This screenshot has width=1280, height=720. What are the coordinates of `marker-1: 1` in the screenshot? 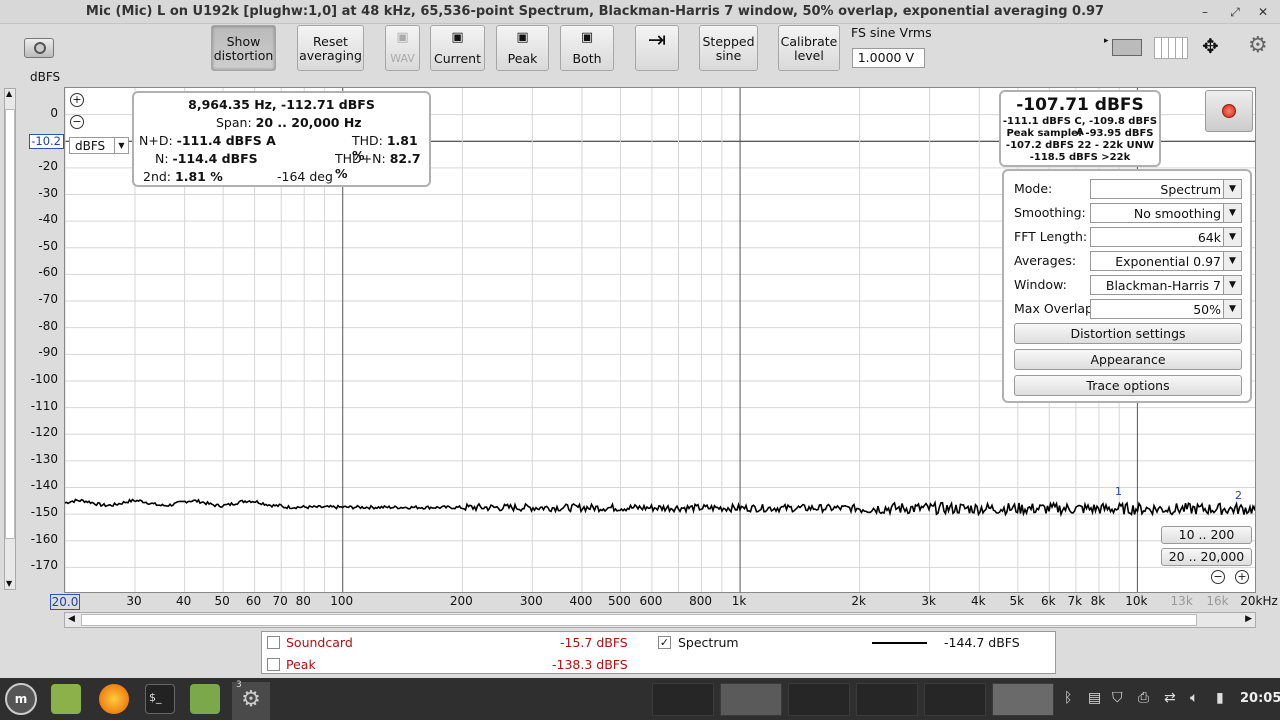 It's located at (1118, 491).